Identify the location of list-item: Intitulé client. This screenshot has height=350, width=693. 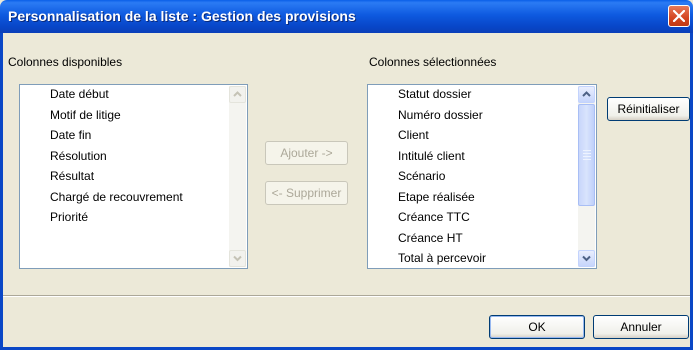
(427, 157).